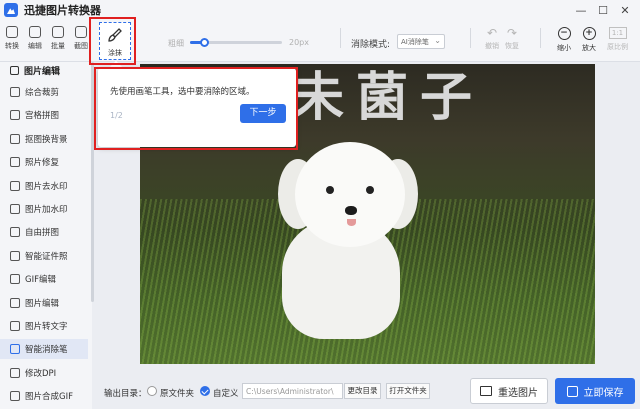 The image size is (640, 409). I want to click on undo-icon: ↶, so click(492, 33).